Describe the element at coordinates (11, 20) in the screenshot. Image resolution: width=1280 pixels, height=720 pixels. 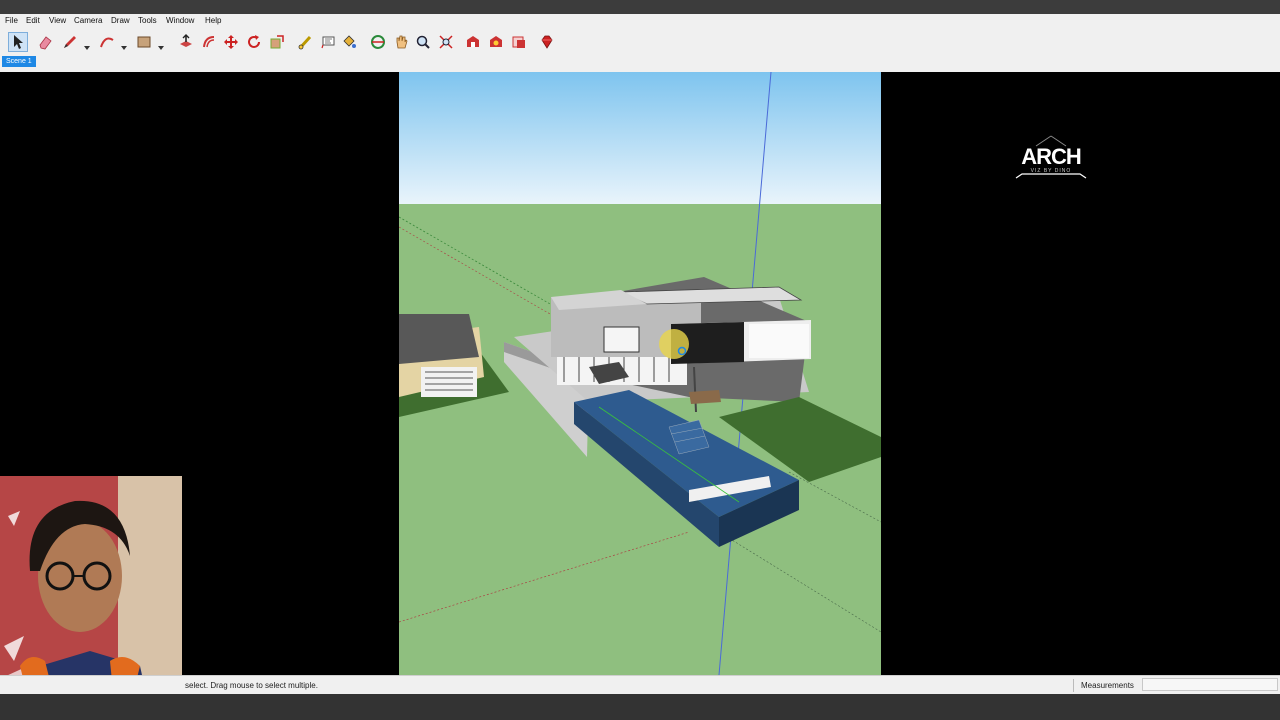
I see `menu-file: File` at that location.